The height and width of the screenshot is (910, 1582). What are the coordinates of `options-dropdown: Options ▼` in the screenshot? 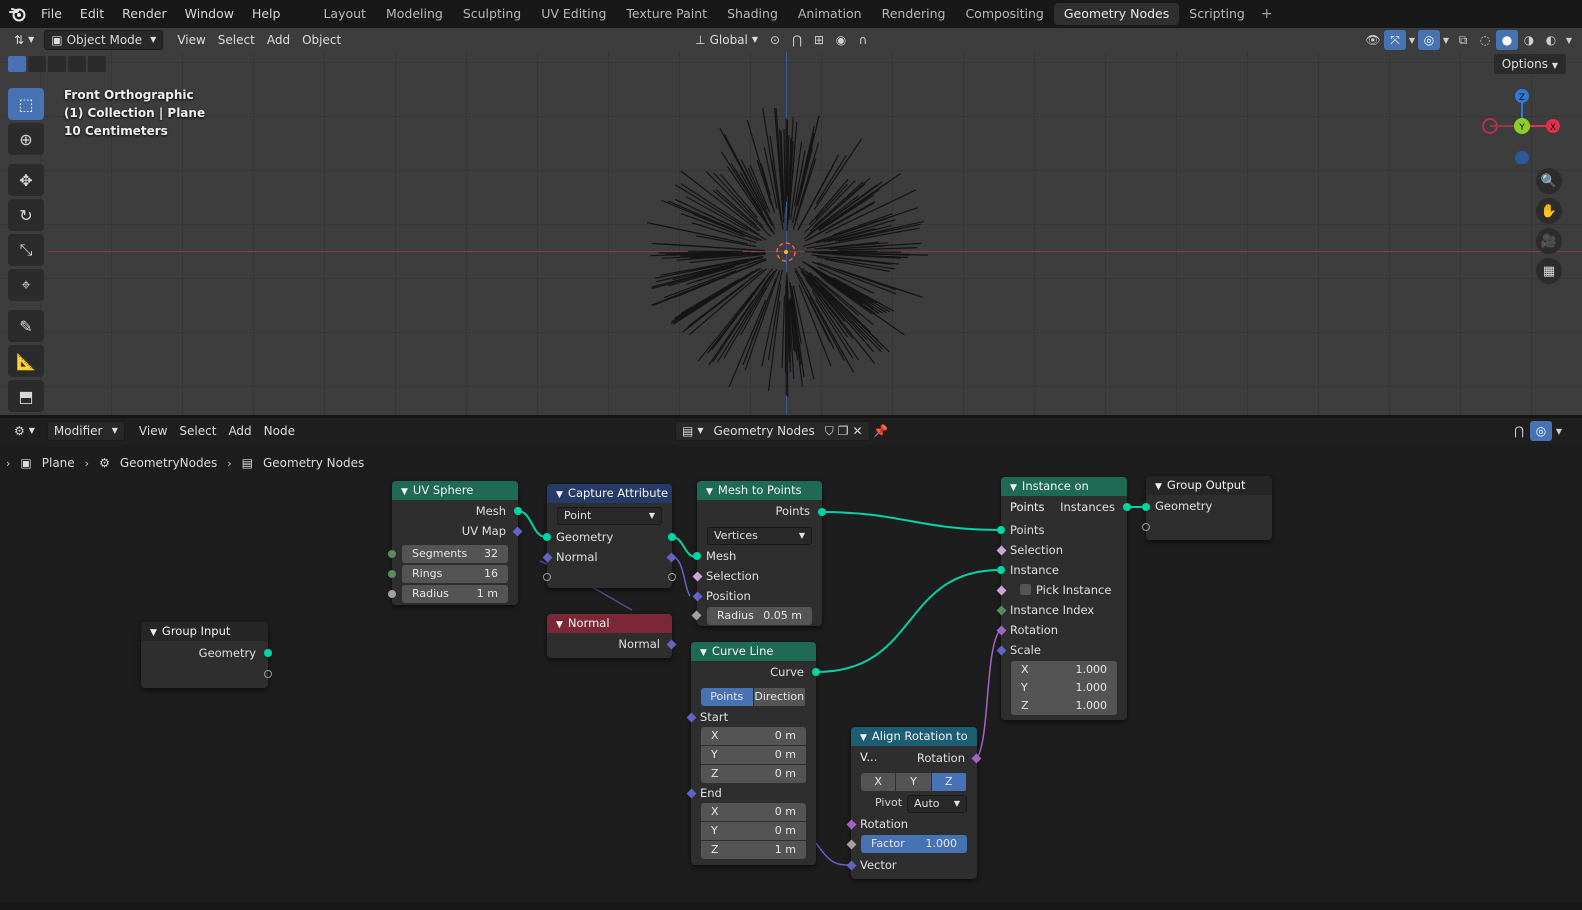 It's located at (1529, 64).